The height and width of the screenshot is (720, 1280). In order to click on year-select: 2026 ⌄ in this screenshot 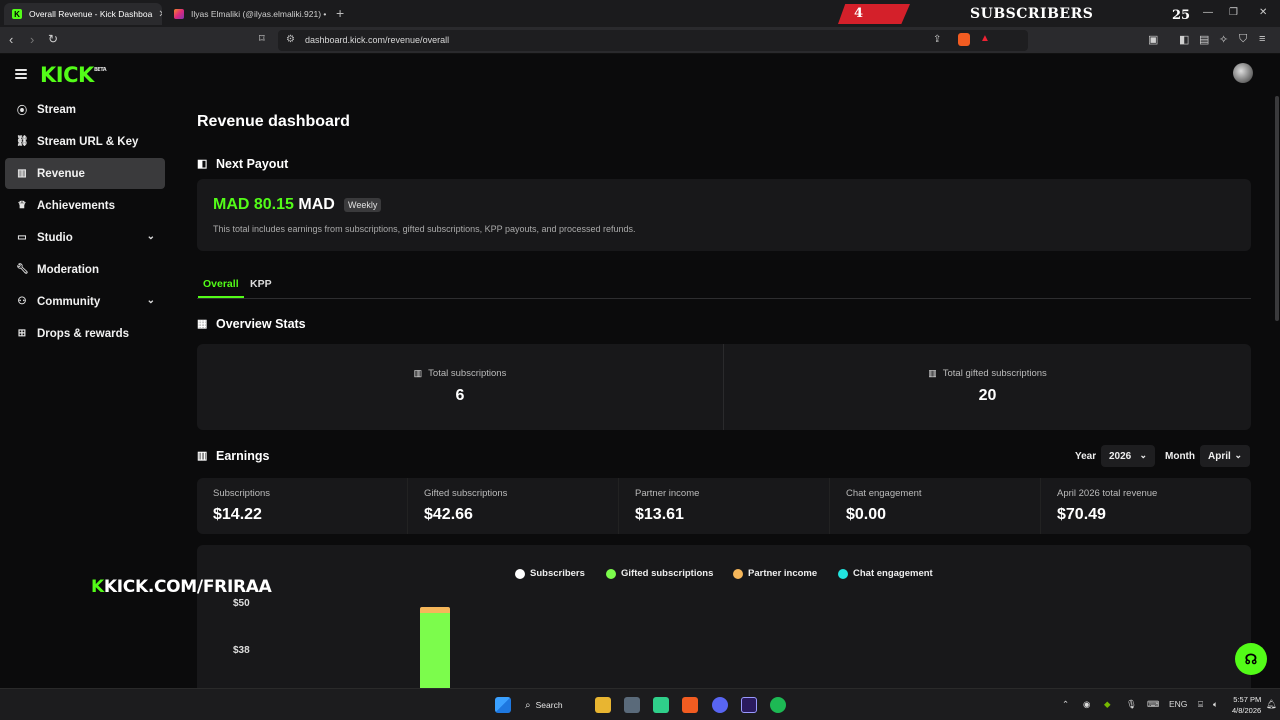, I will do `click(1128, 456)`.